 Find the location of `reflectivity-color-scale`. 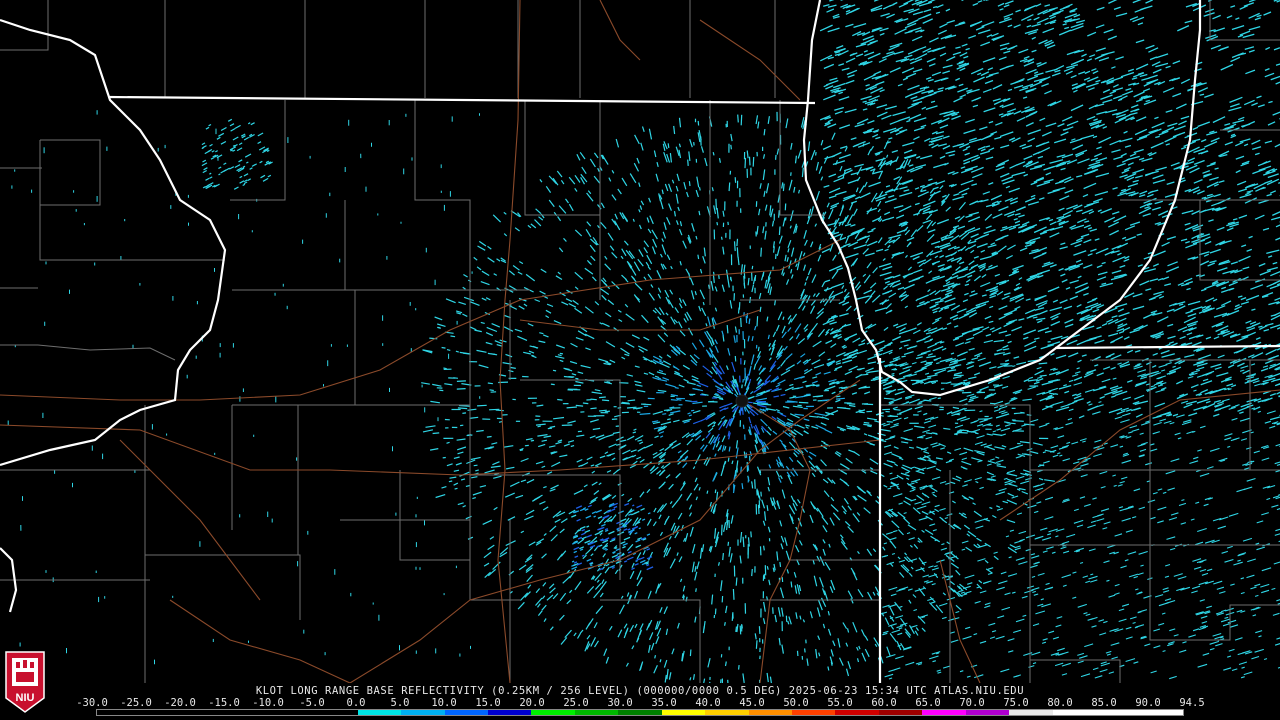

reflectivity-color-scale is located at coordinates (640, 712).